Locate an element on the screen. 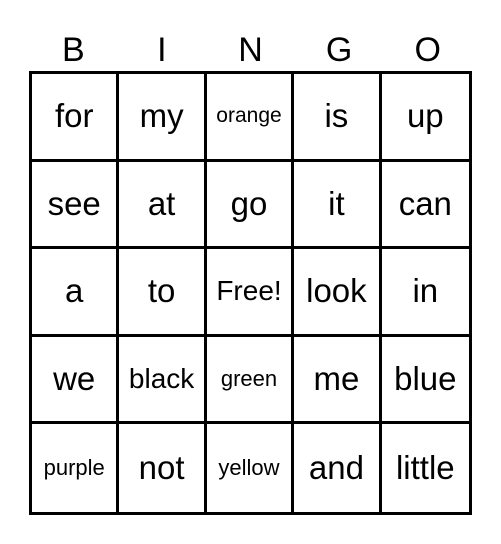 The height and width of the screenshot is (544, 501). bingo-cell: purple is located at coordinates (76, 468).